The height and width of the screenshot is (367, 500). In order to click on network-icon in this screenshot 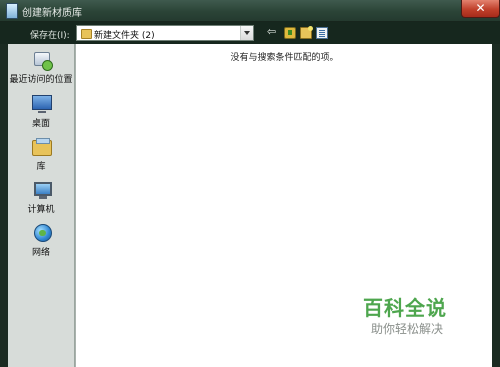, I will do `click(41, 233)`.